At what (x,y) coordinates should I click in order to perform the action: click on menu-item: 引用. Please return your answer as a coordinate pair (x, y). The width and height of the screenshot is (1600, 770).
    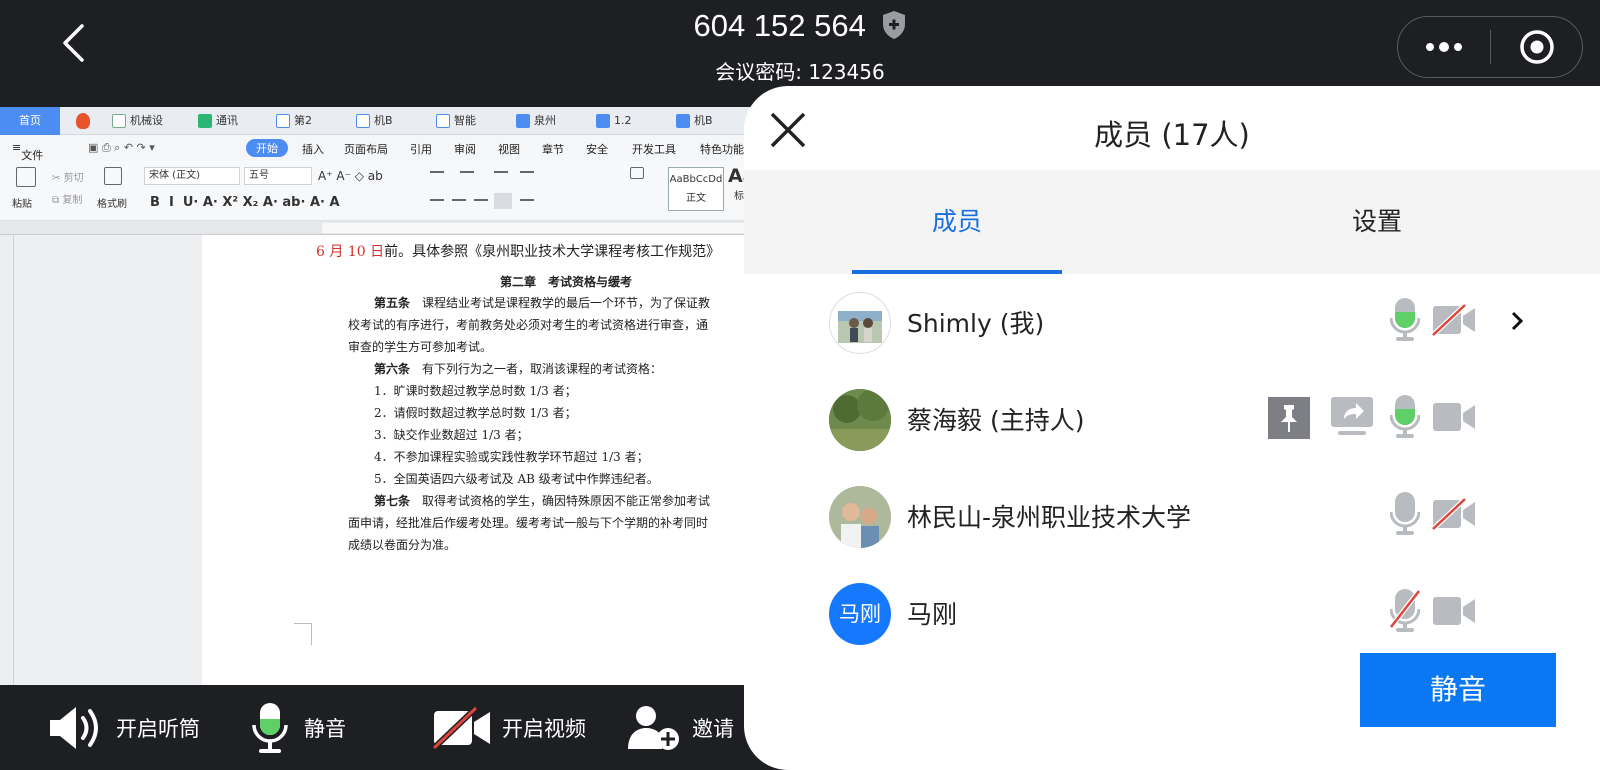
    Looking at the image, I should click on (421, 149).